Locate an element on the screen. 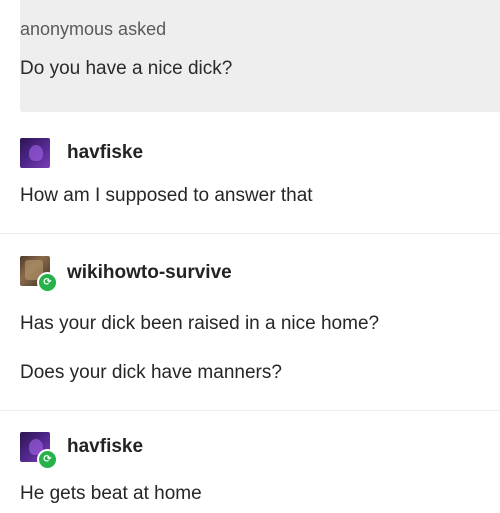  ask-question: Do you have a nice dick? is located at coordinates (126, 68).